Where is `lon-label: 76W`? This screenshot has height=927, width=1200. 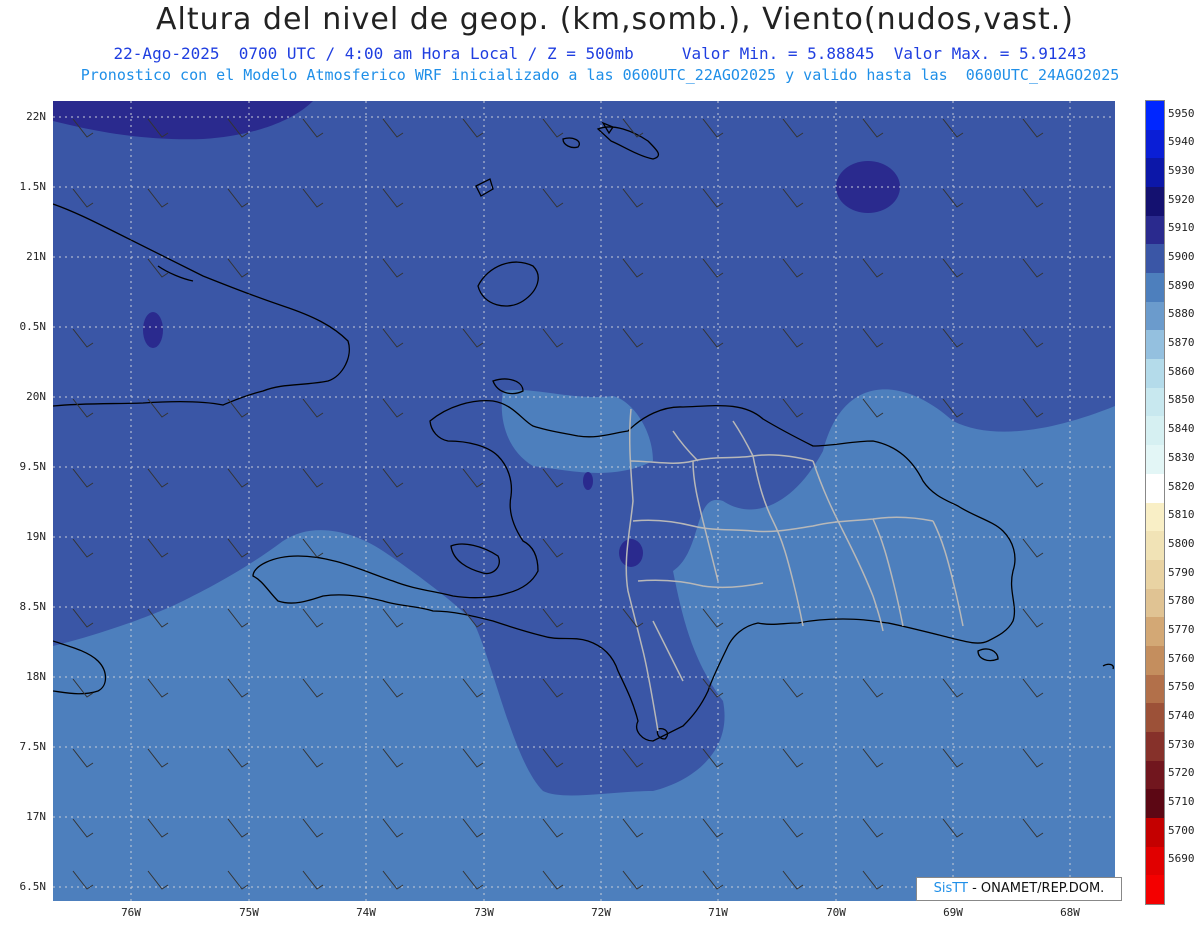 lon-label: 76W is located at coordinates (131, 912).